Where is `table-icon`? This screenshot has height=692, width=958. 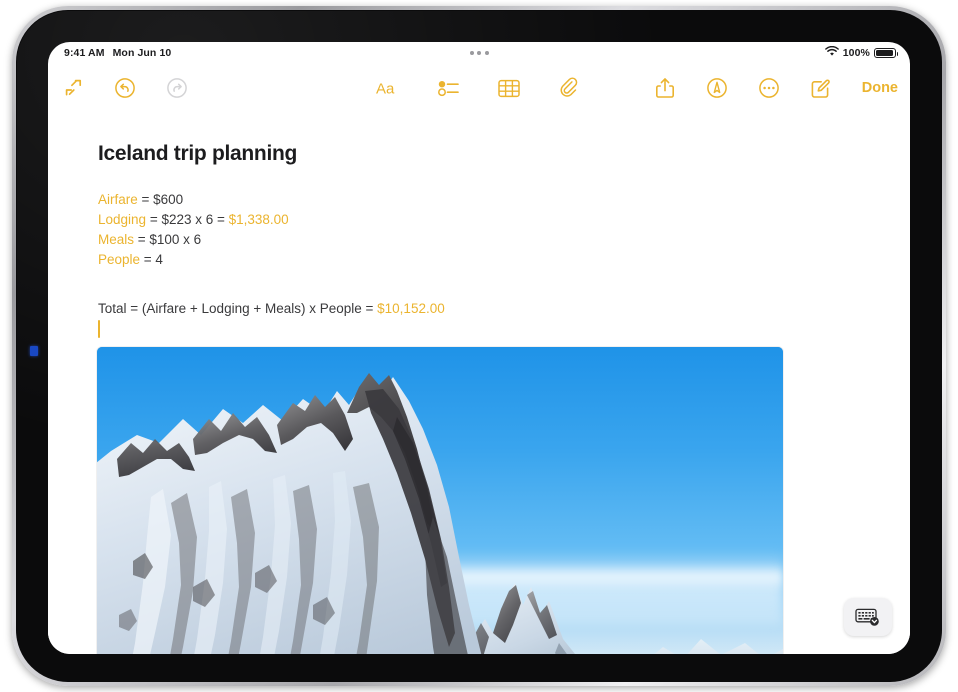
table-icon is located at coordinates (509, 88).